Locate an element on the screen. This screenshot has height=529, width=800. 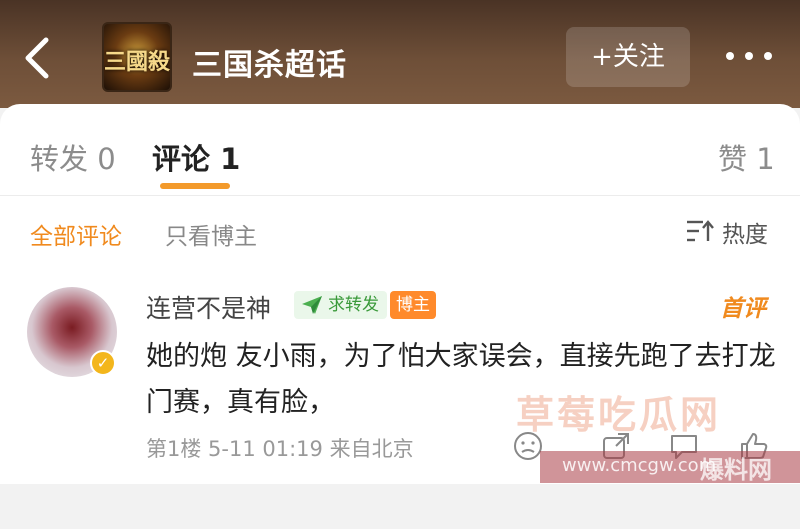
comment-meta: 第1楼 5-11 01:19 来自北京 is located at coordinates (280, 449).